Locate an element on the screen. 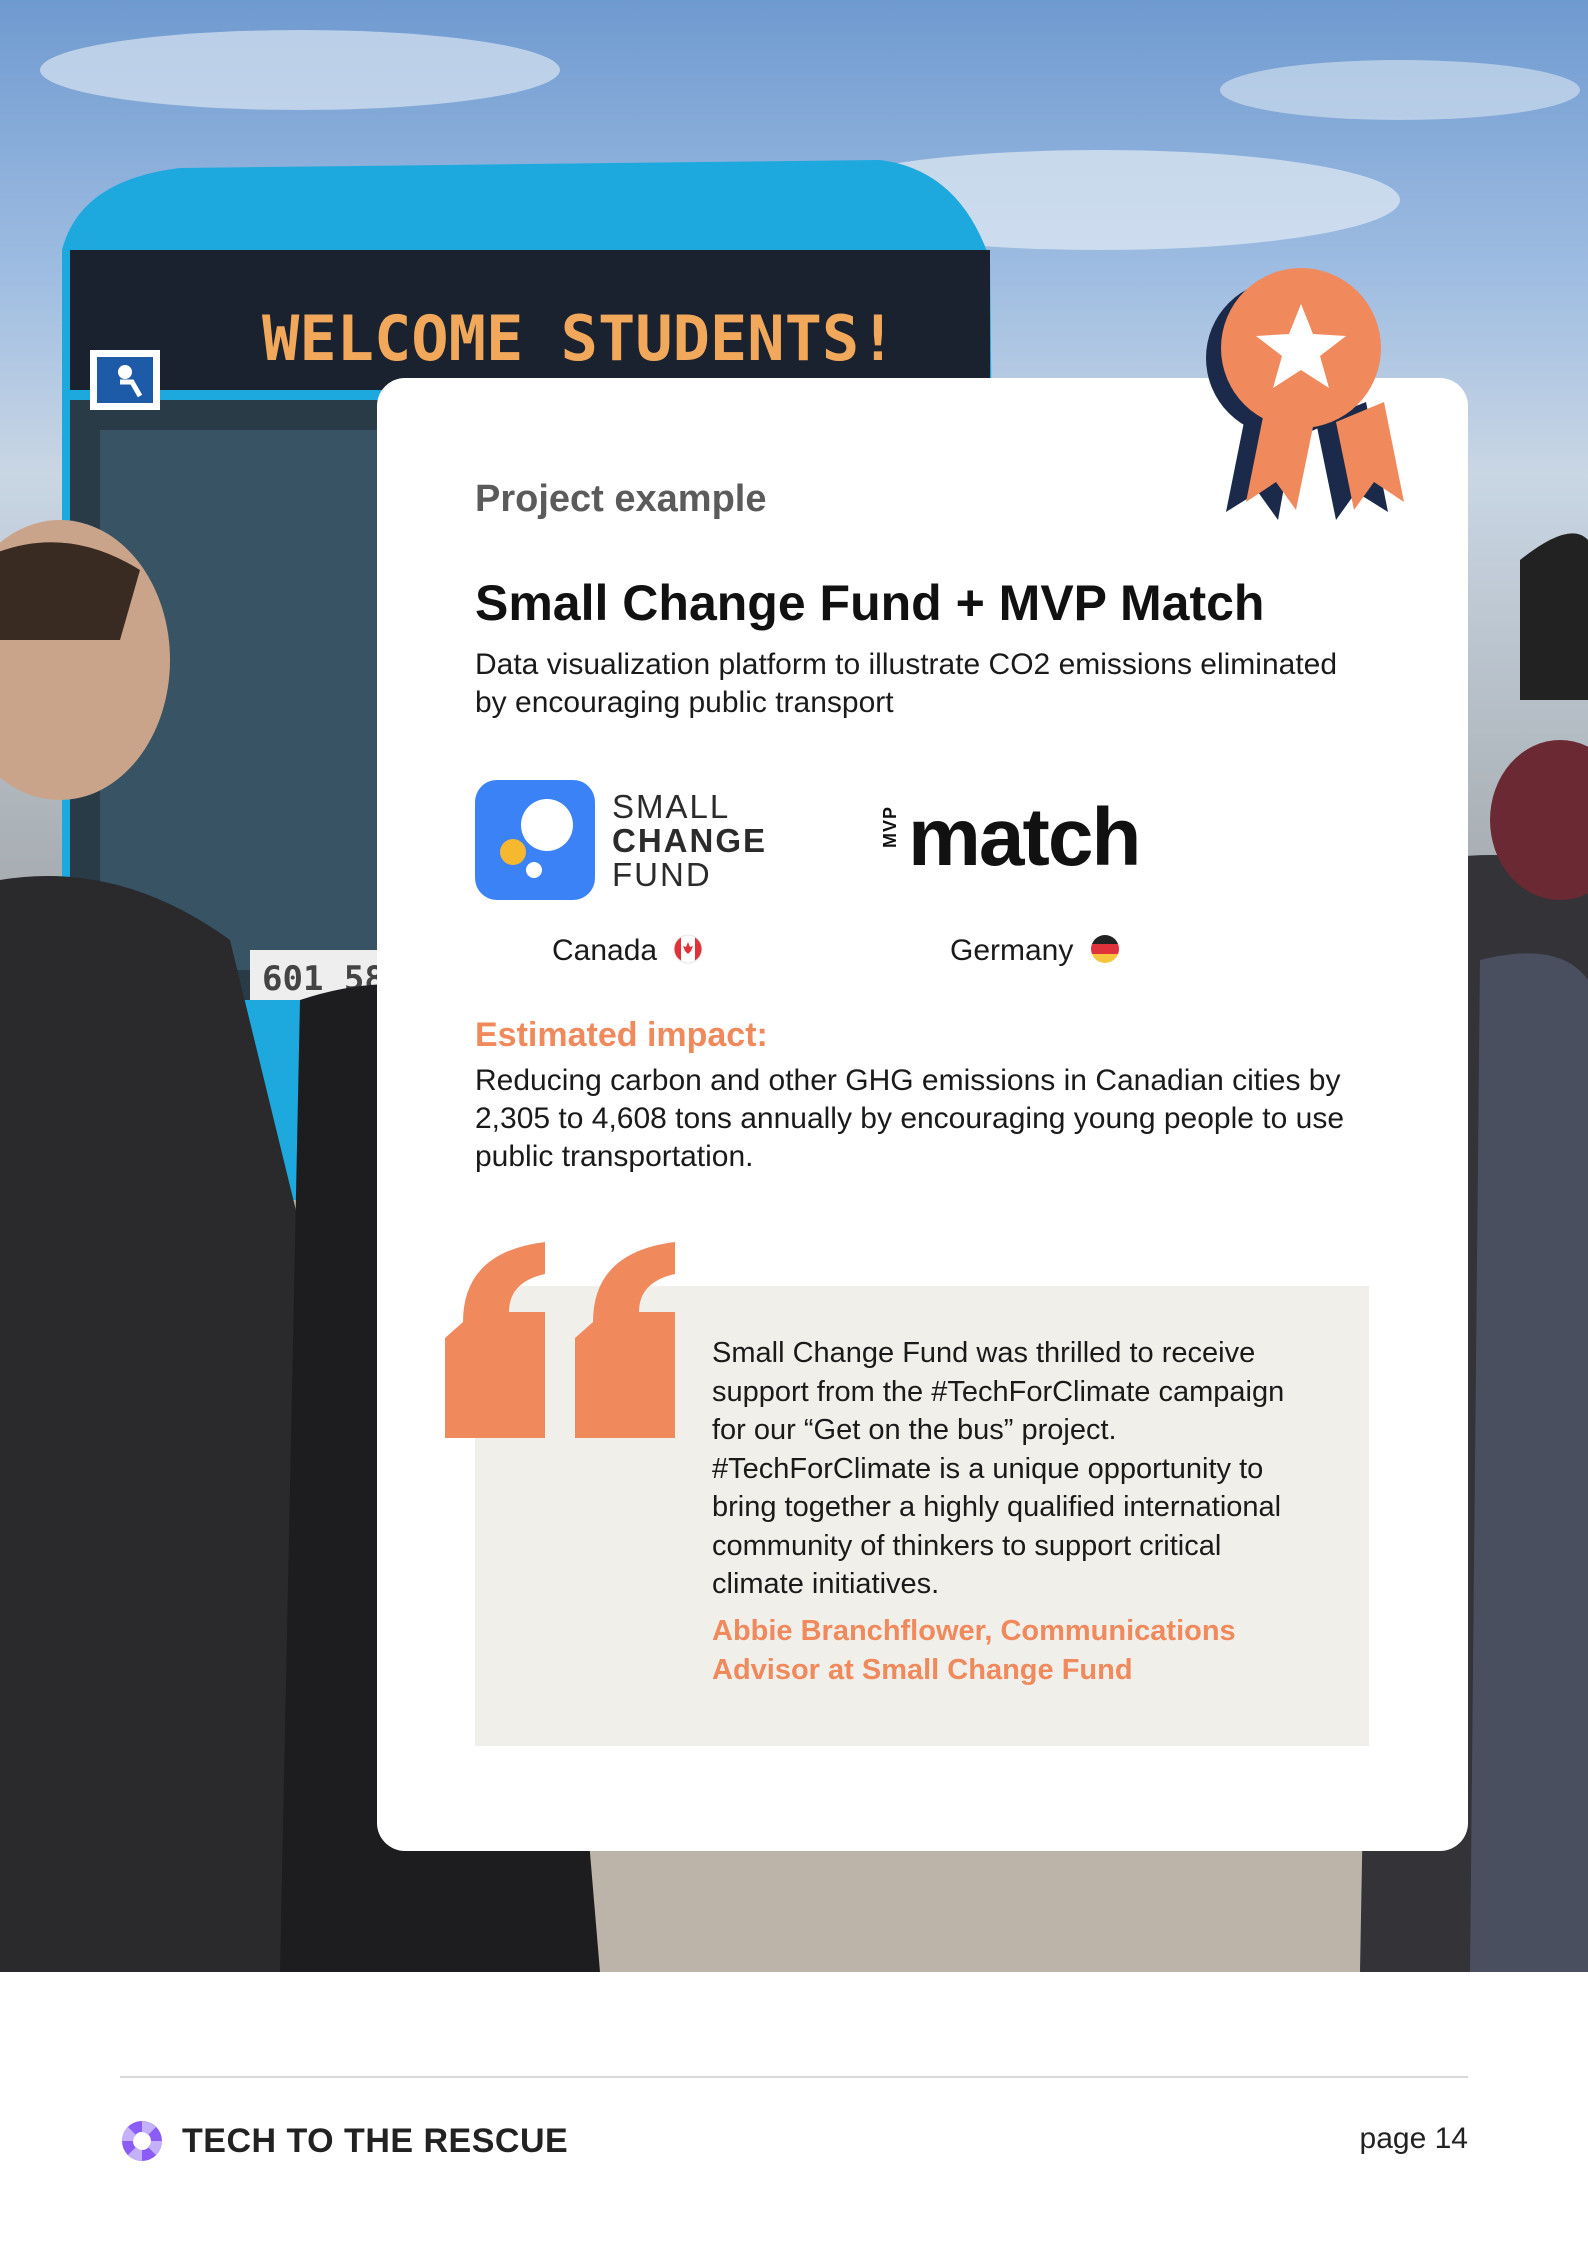 This screenshot has width=1588, height=2246. logo-line-change: CHANGE is located at coordinates (690, 840).